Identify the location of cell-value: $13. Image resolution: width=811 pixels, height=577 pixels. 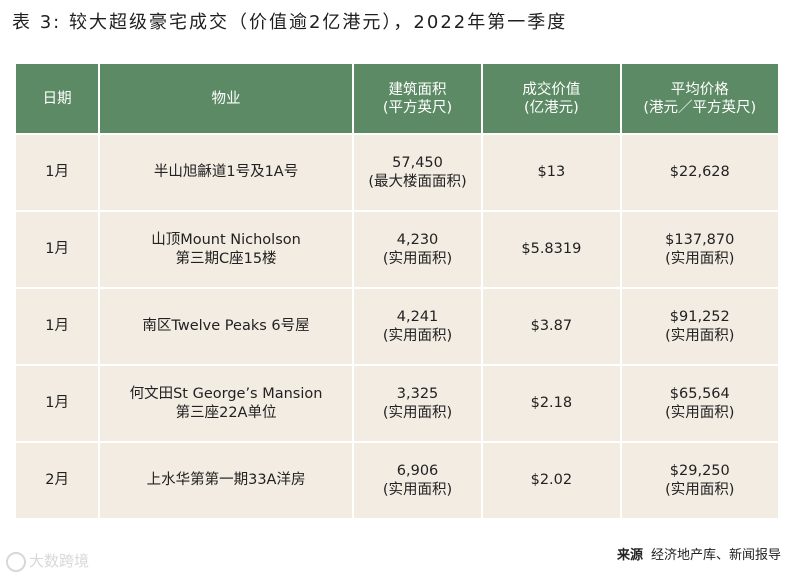
(551, 172).